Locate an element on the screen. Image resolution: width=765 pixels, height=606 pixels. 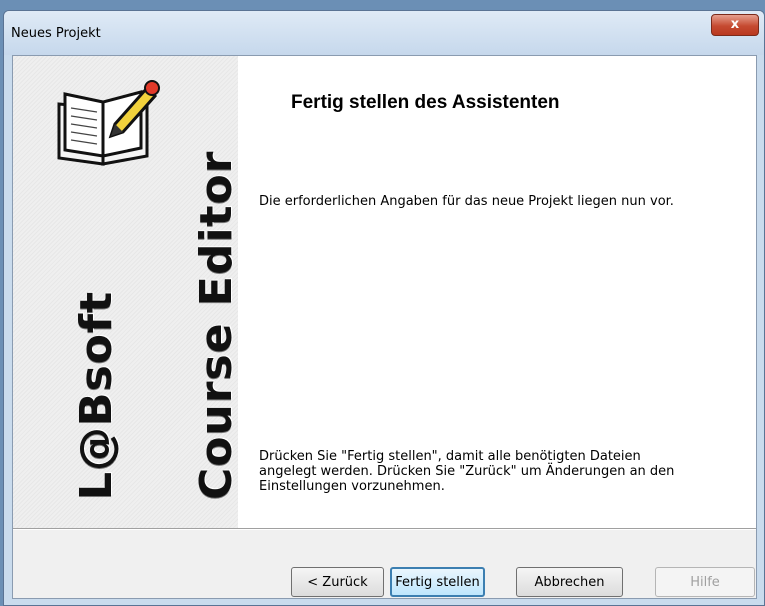
help-button: Hilfe is located at coordinates (705, 582).